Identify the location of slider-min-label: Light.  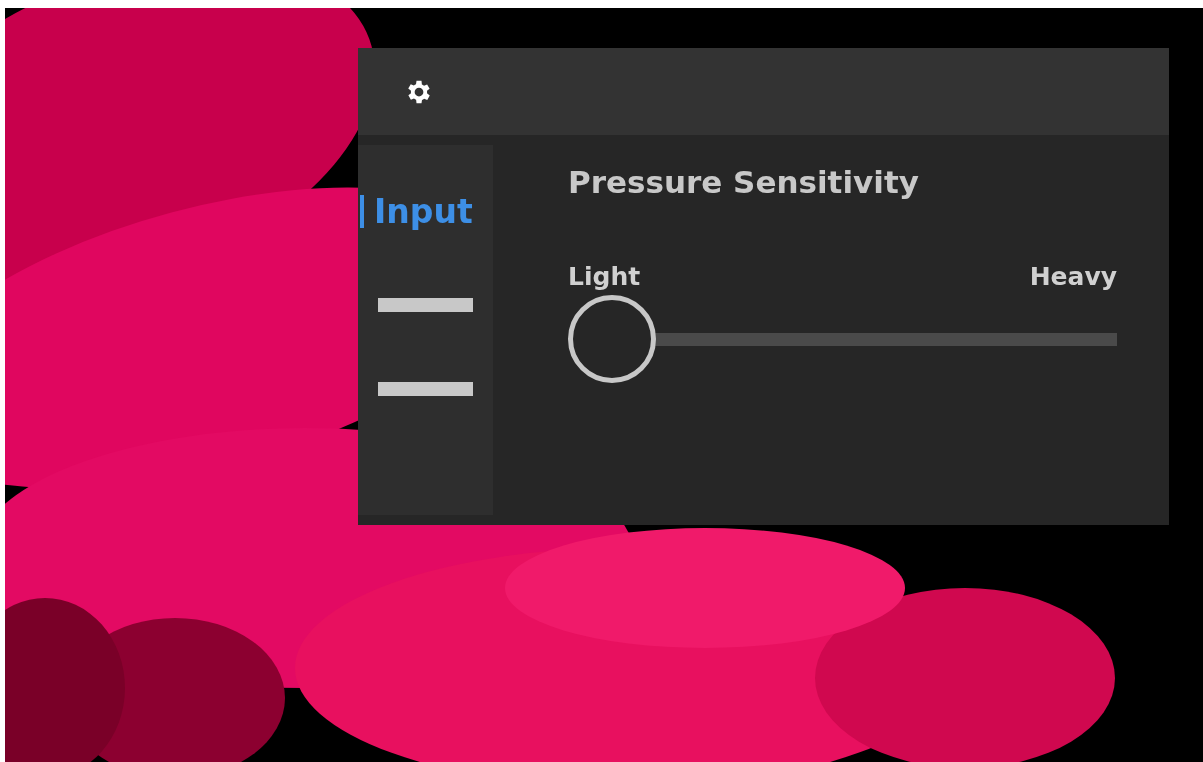
(604, 276).